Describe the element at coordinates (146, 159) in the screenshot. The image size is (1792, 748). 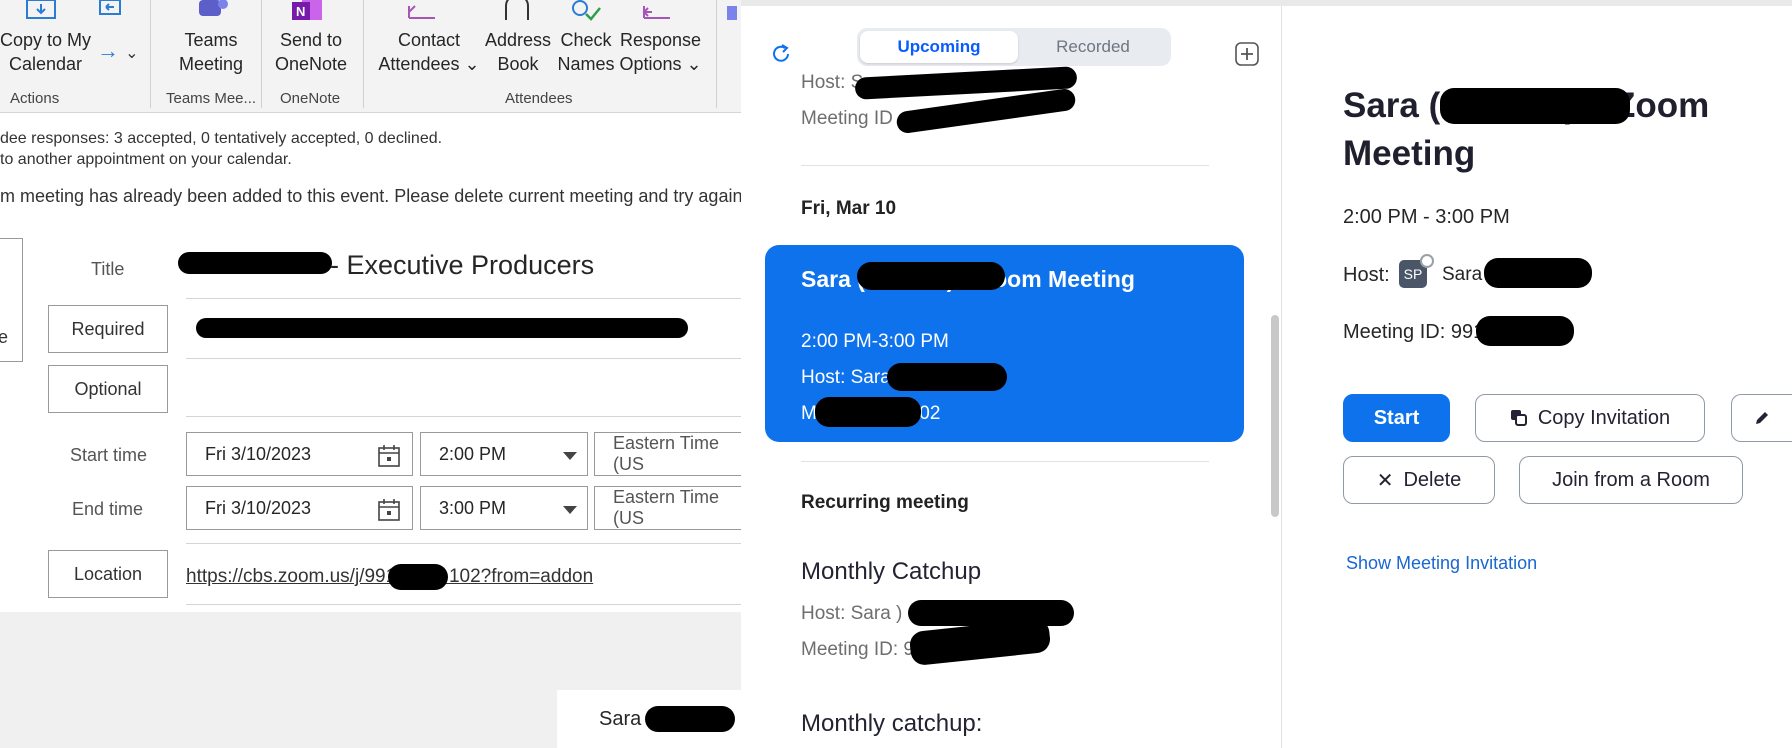
I see `info-adjacent: to another appointment on your calendar.` at that location.